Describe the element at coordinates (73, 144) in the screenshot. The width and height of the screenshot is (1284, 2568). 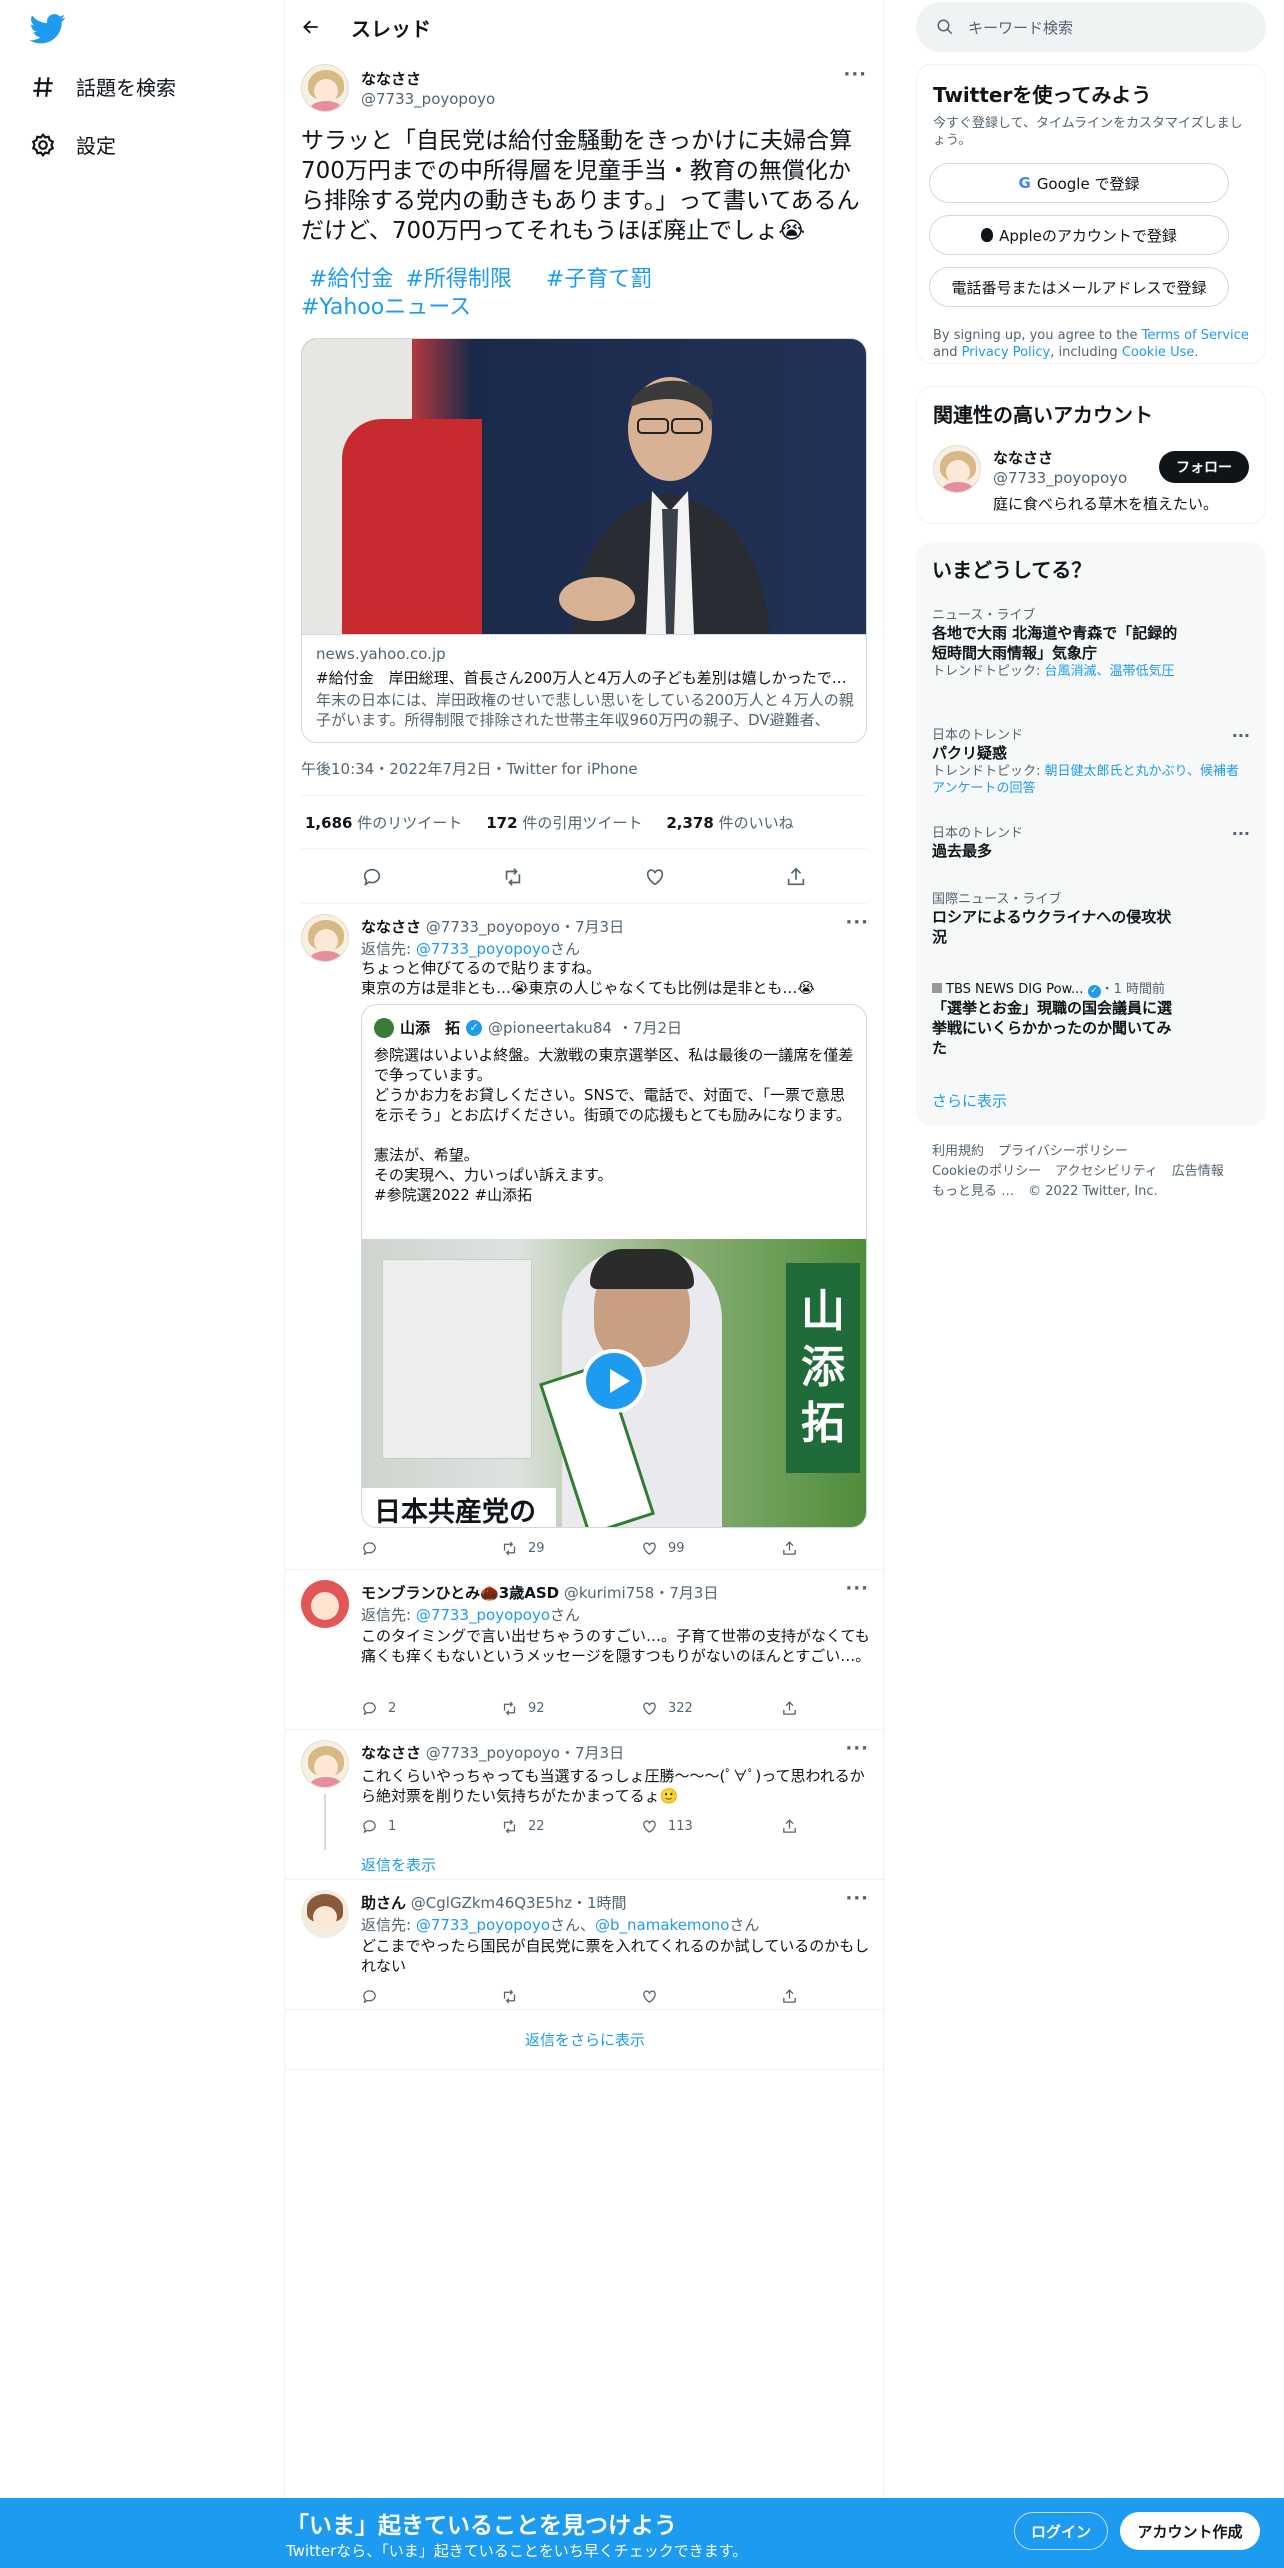
I see `nav-settings: 設定` at that location.